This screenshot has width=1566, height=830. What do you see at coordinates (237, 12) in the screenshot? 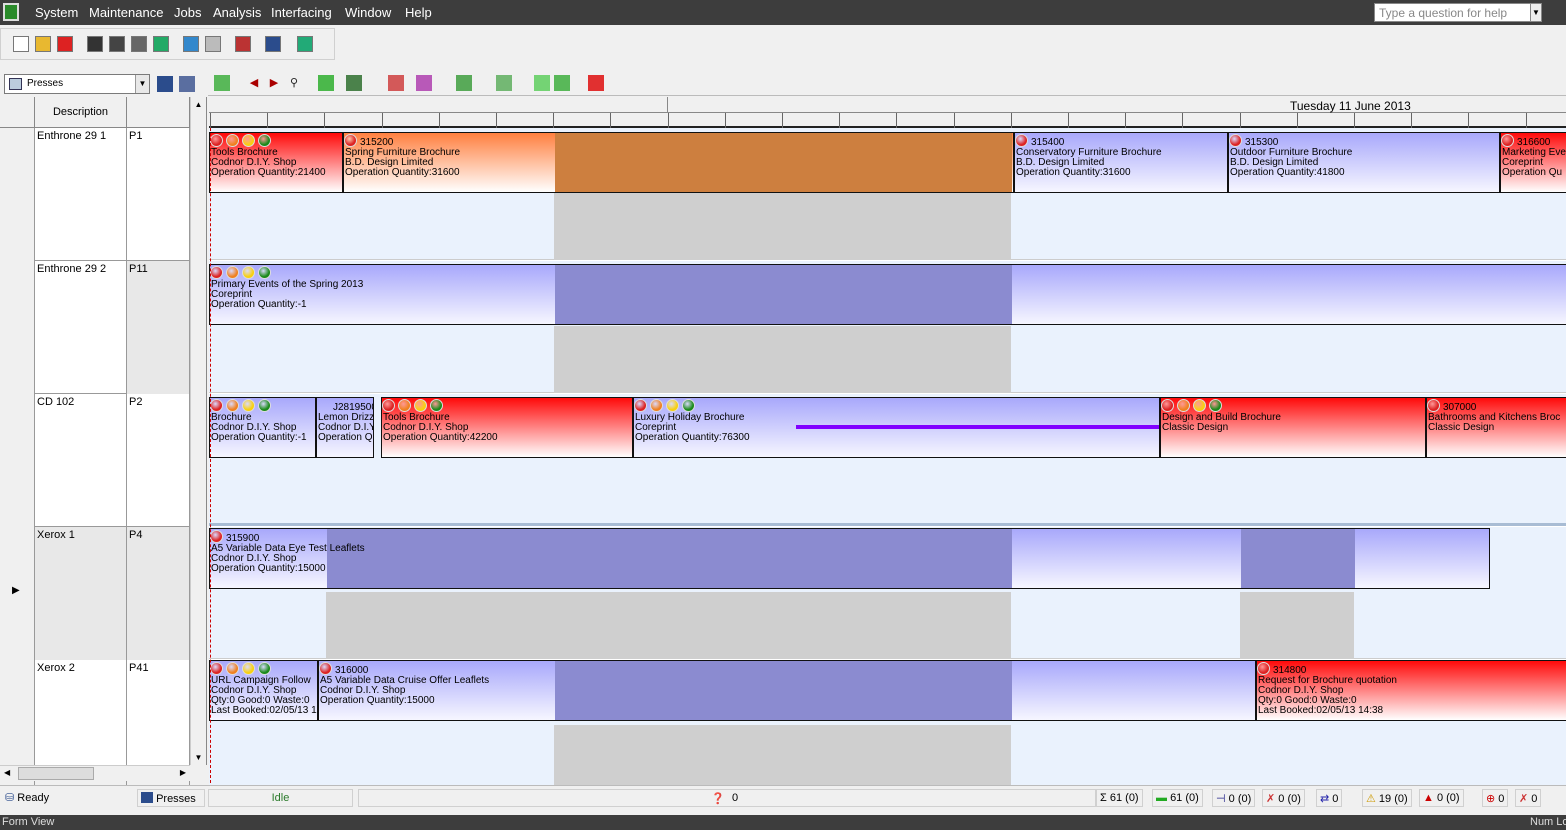
I see `menu-analysis: Analysis` at bounding box center [237, 12].